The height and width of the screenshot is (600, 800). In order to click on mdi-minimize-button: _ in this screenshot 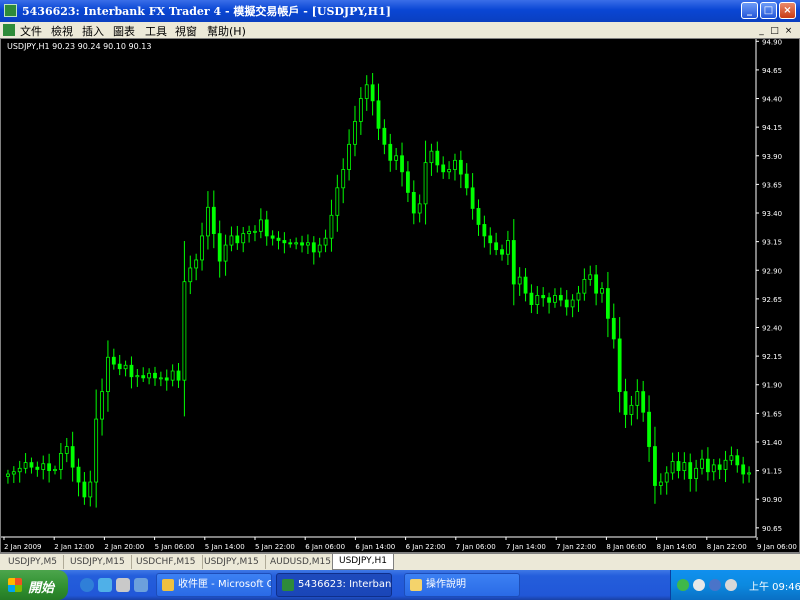, I will do `click(761, 31)`.